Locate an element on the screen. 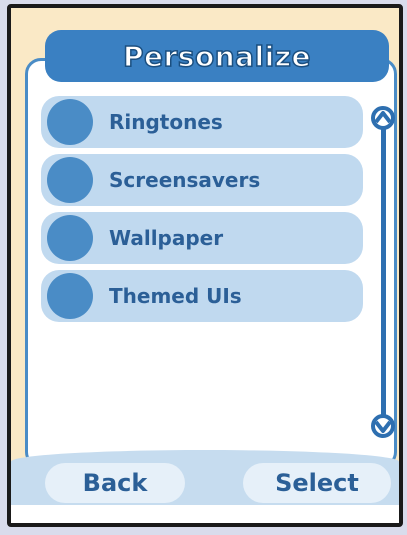 The width and height of the screenshot is (407, 535). title-bar: Personalize is located at coordinates (217, 56).